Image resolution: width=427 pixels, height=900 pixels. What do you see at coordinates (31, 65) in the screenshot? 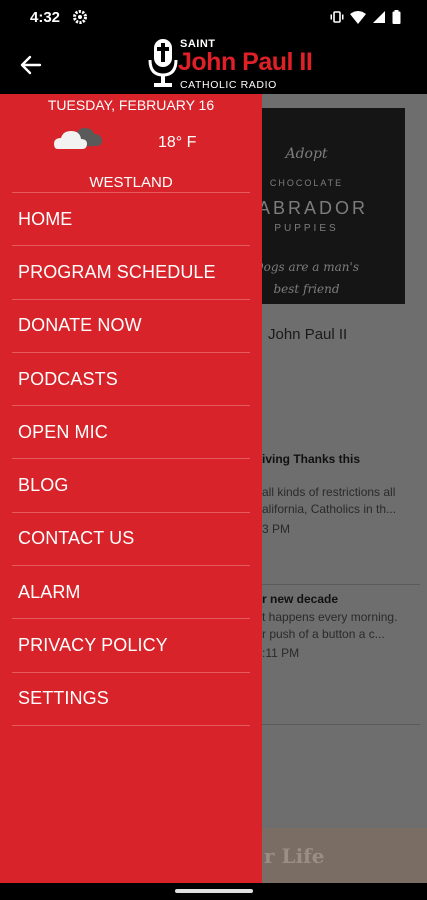
I see `back-arrow-icon` at bounding box center [31, 65].